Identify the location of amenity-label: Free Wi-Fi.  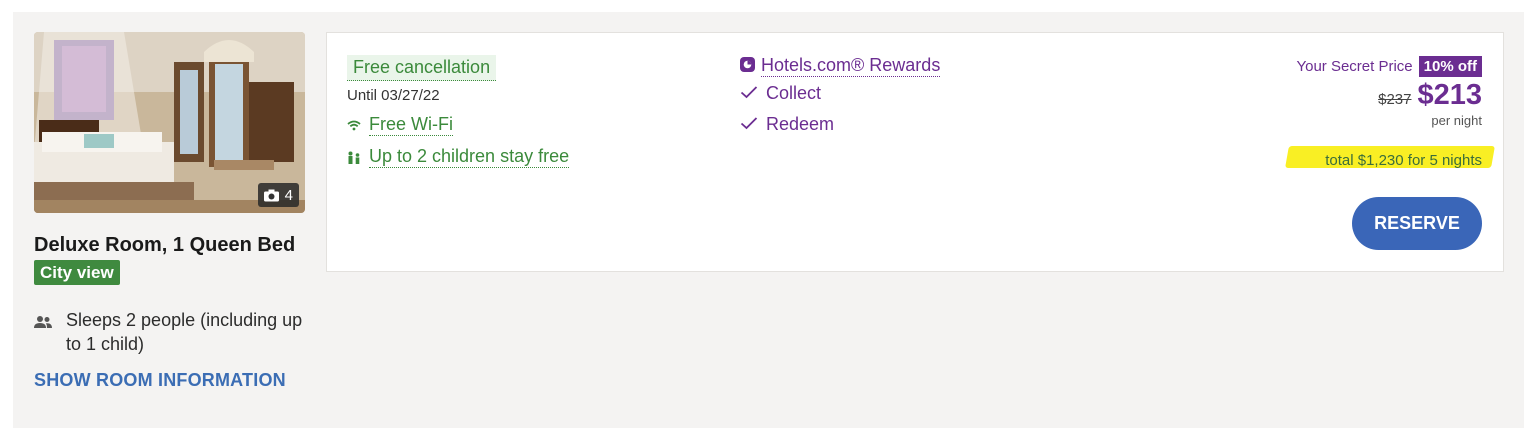
(411, 125).